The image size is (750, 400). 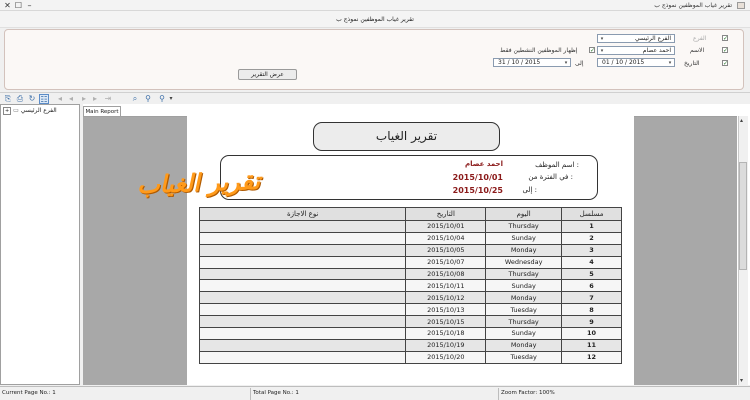 I want to click on table-row: 2015/10/13 Tuesday 8, so click(x=410, y=310).